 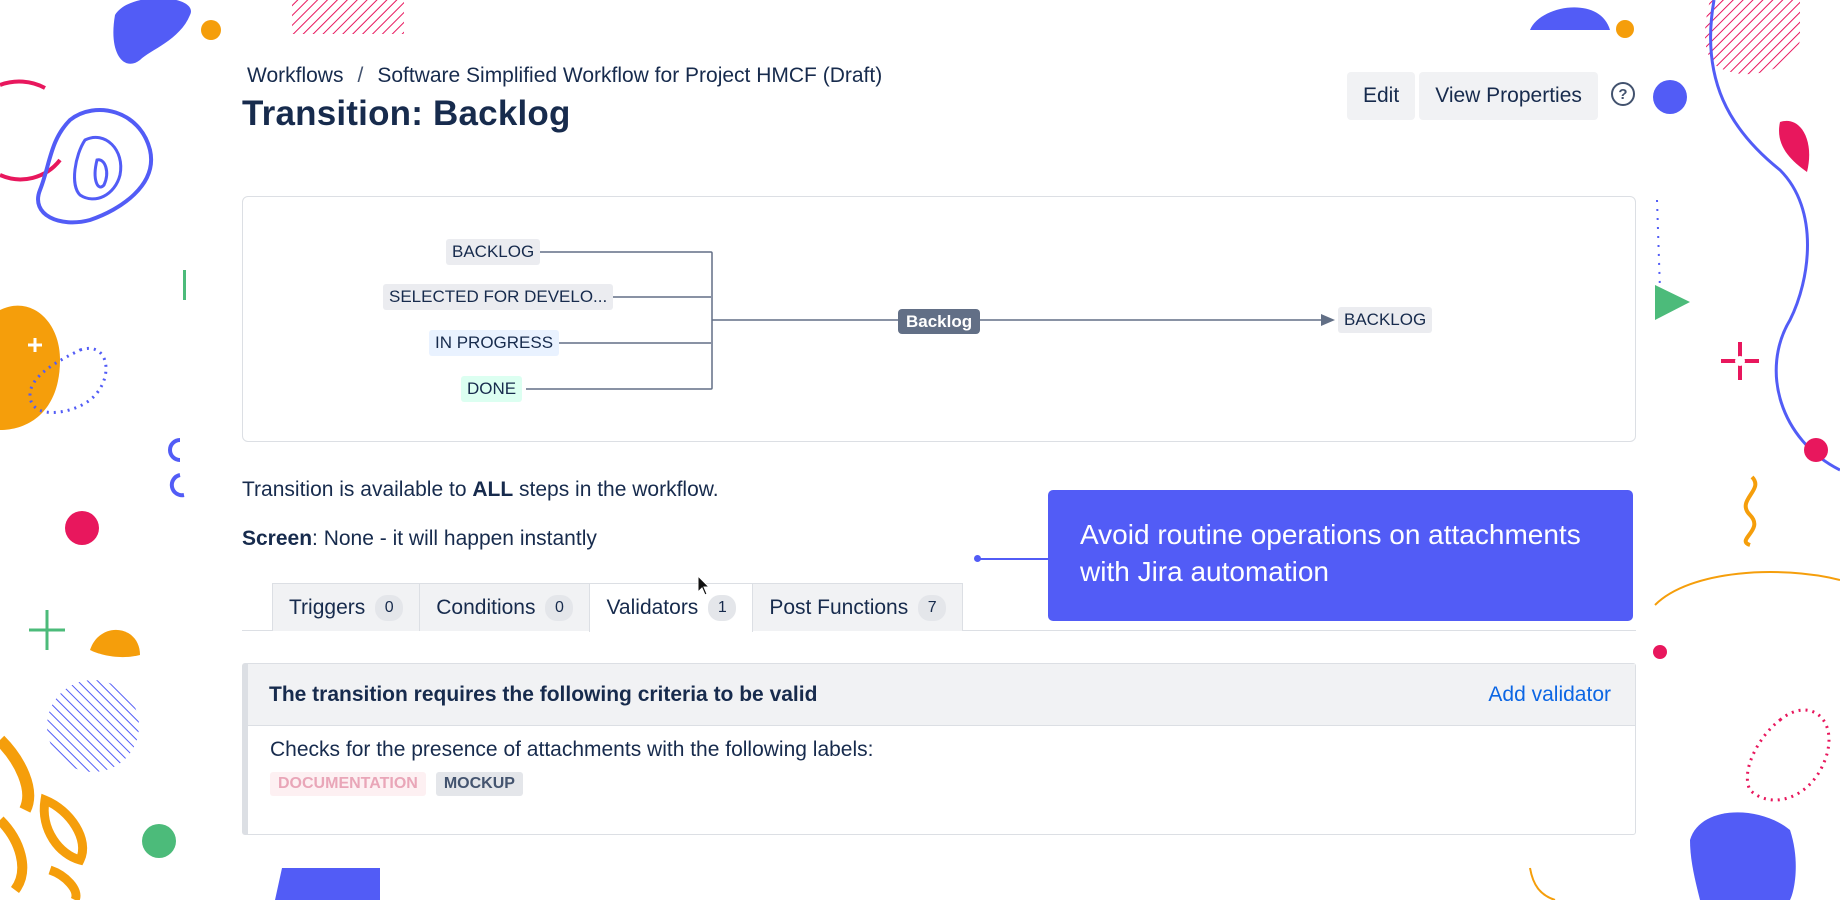 I want to click on header-actions: Edit View Properties, so click(x=1472, y=96).